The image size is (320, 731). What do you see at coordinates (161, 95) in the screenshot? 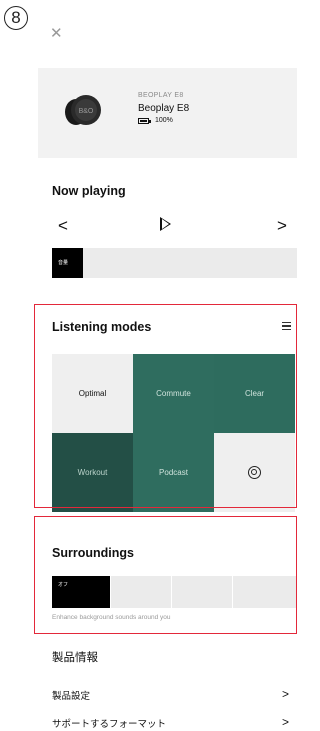
I see `device-brand: BEOPLAY E8` at bounding box center [161, 95].